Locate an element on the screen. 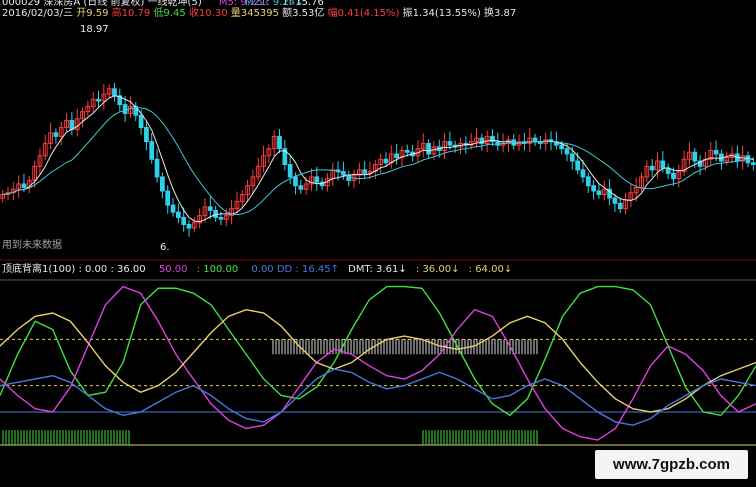  ind-v36: : 36.00 is located at coordinates (128, 269).